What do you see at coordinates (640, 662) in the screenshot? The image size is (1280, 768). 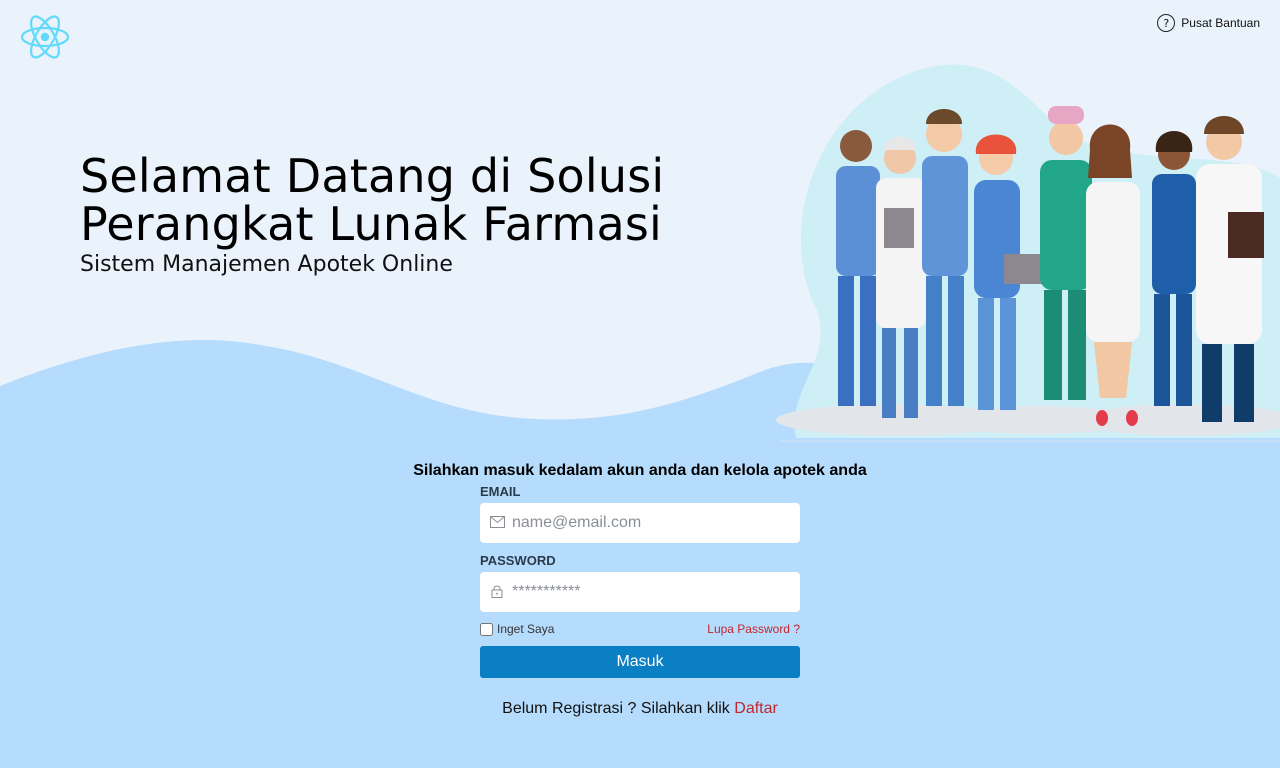 I see `login-button: Masuk` at bounding box center [640, 662].